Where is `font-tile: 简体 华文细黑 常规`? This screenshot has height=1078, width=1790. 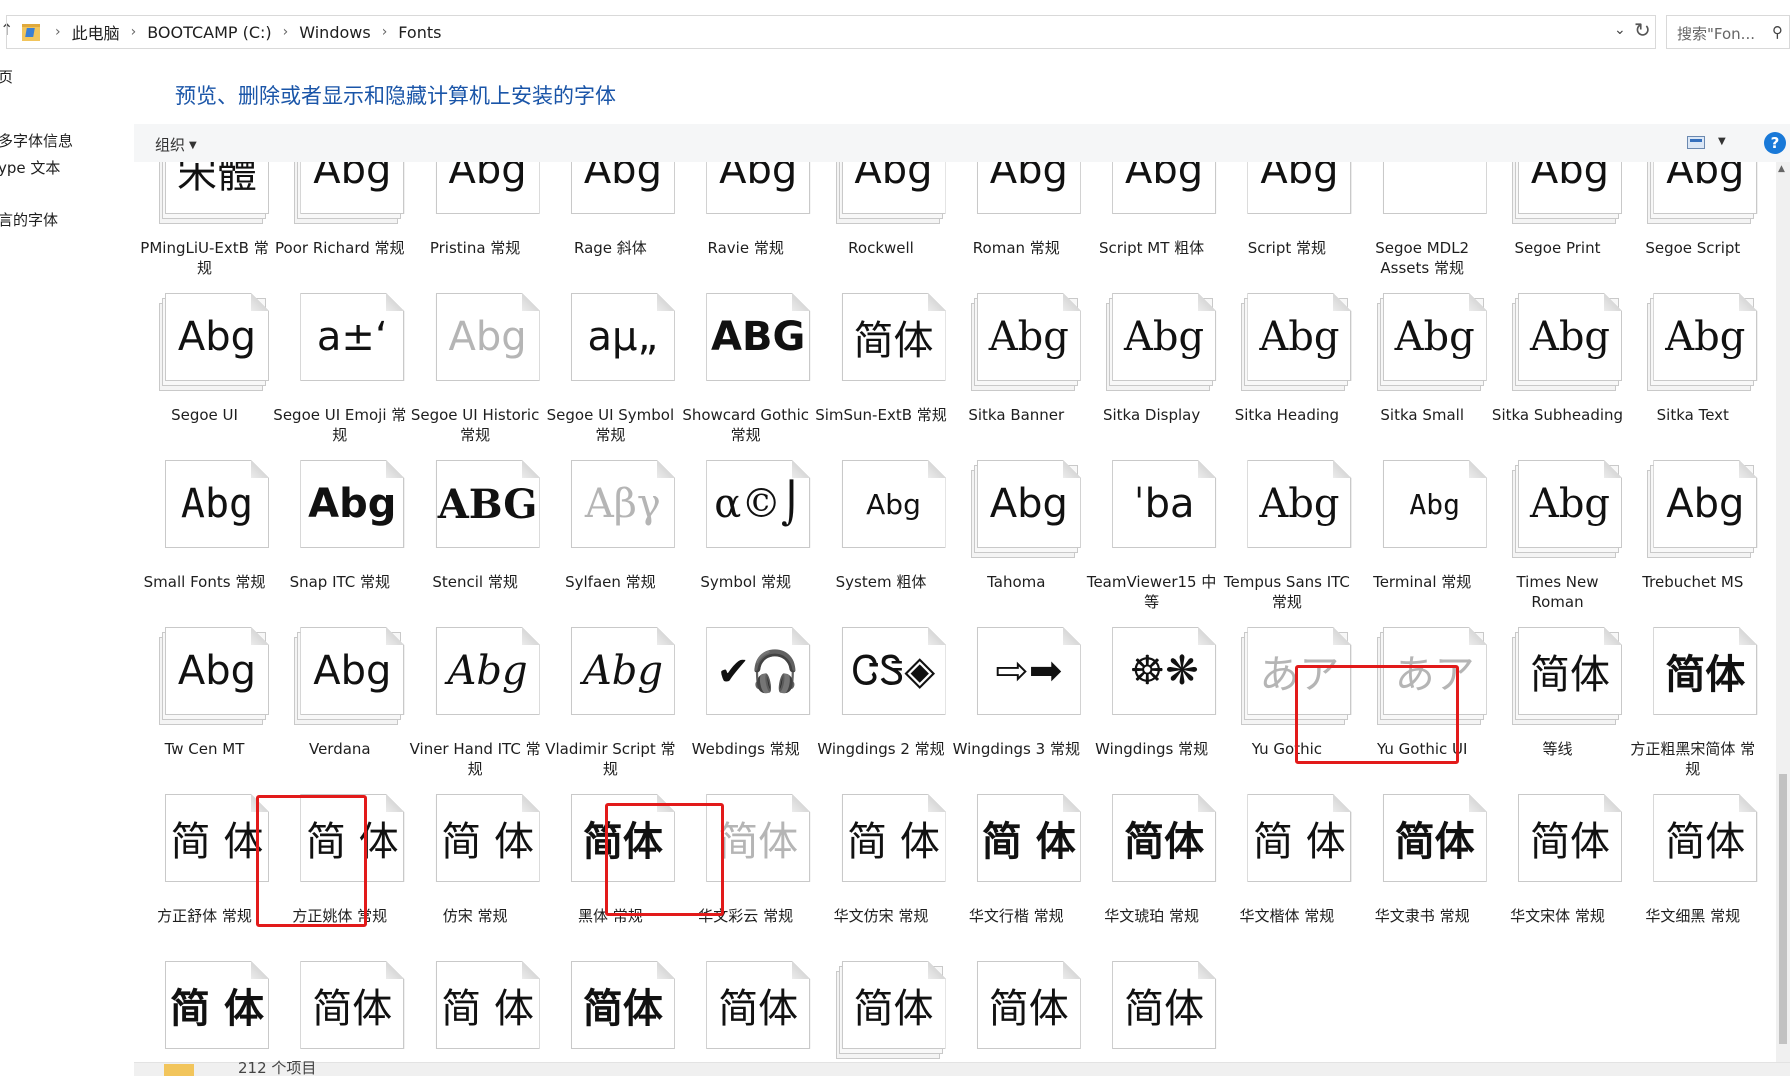
font-tile: 简体 华文细黑 常规 is located at coordinates (1692, 874).